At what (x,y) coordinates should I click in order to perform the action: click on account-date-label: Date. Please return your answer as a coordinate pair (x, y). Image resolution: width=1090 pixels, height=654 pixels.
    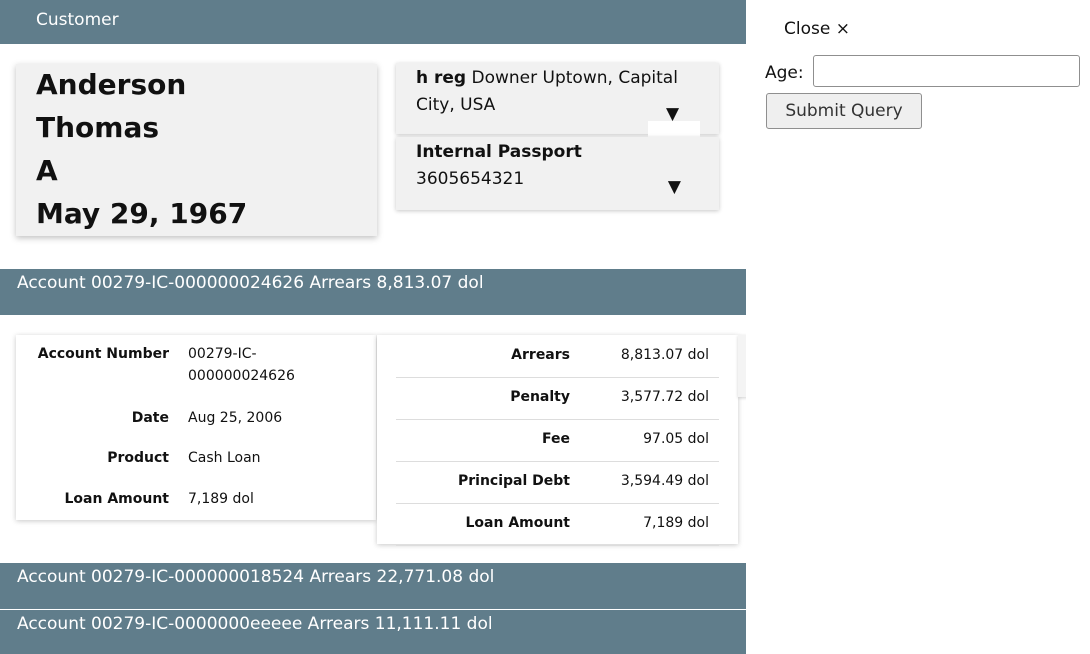
    Looking at the image, I should click on (150, 418).